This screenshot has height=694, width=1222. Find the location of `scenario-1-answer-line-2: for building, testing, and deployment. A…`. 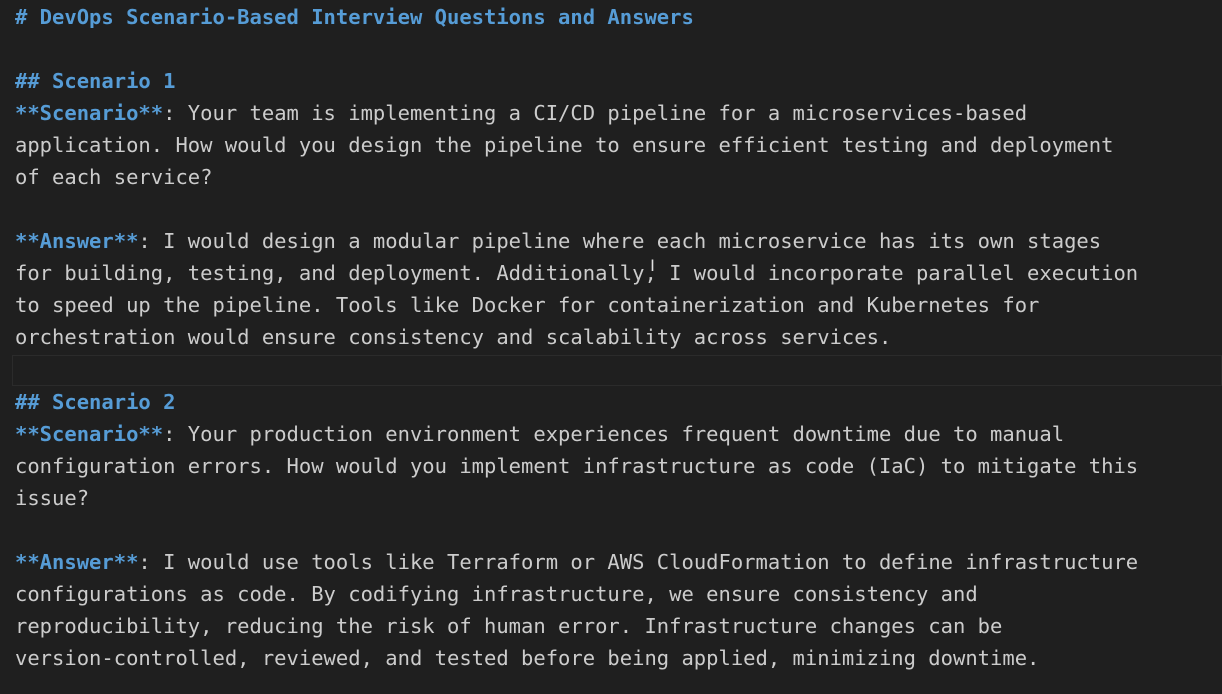

scenario-1-answer-line-2: for building, testing, and deployment. A… is located at coordinates (577, 273).